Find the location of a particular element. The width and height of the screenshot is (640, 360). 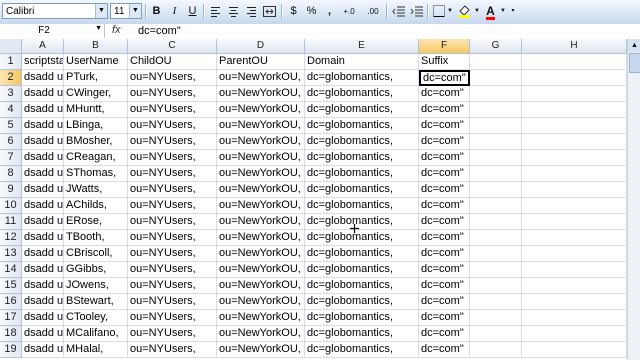

fill-color-button is located at coordinates (464, 11).